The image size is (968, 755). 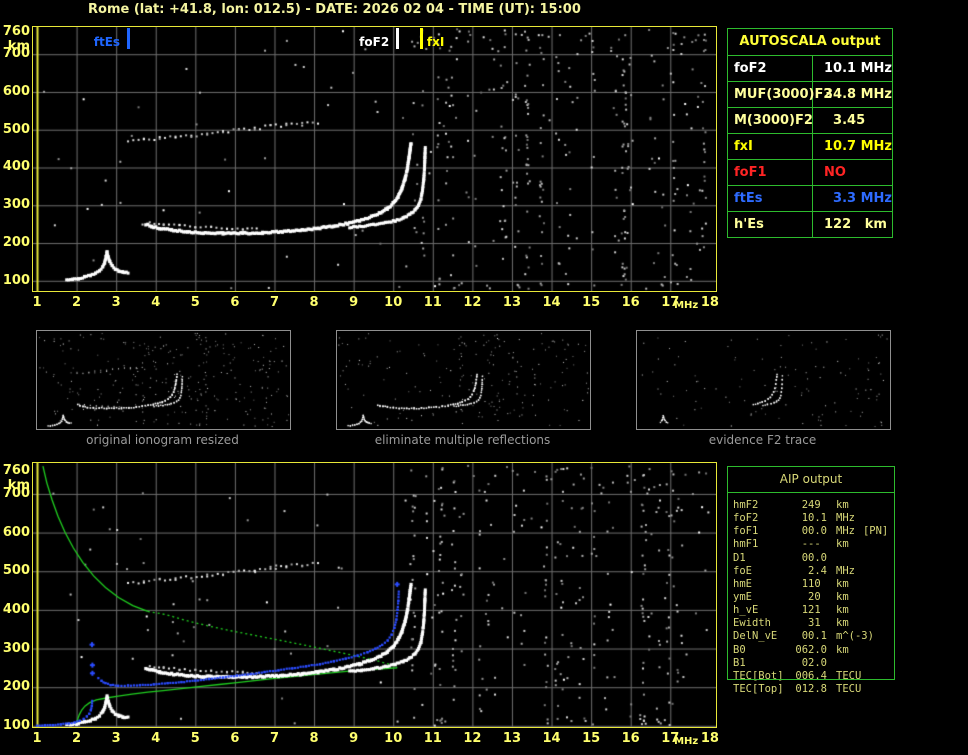 I want to click on thumbnail-original-canvas, so click(x=163, y=380).